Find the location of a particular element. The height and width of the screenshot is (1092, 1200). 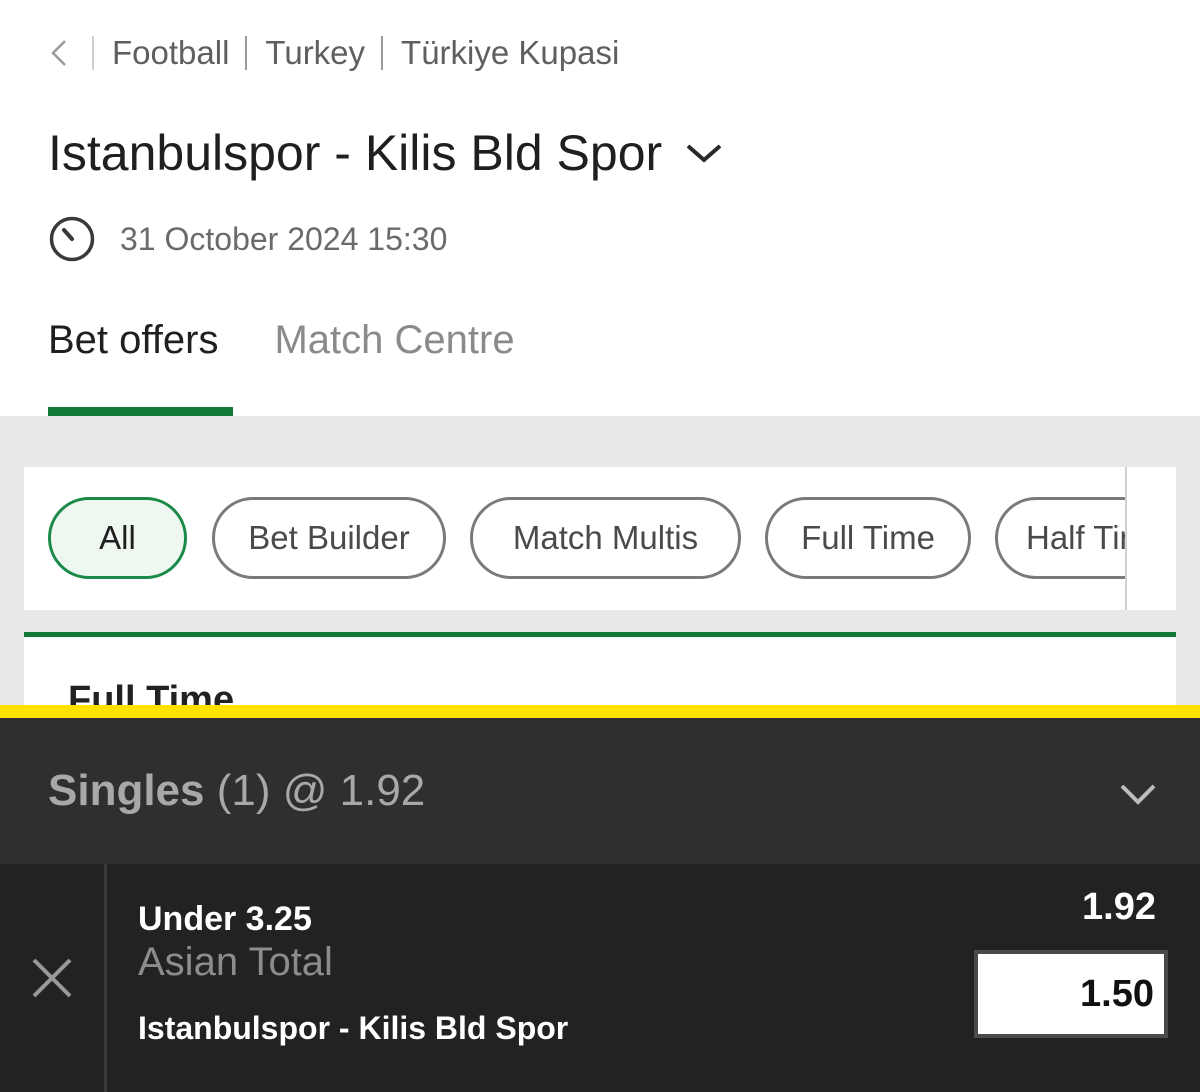

tab-bar: Bet offers Match Centre is located at coordinates (281, 367).